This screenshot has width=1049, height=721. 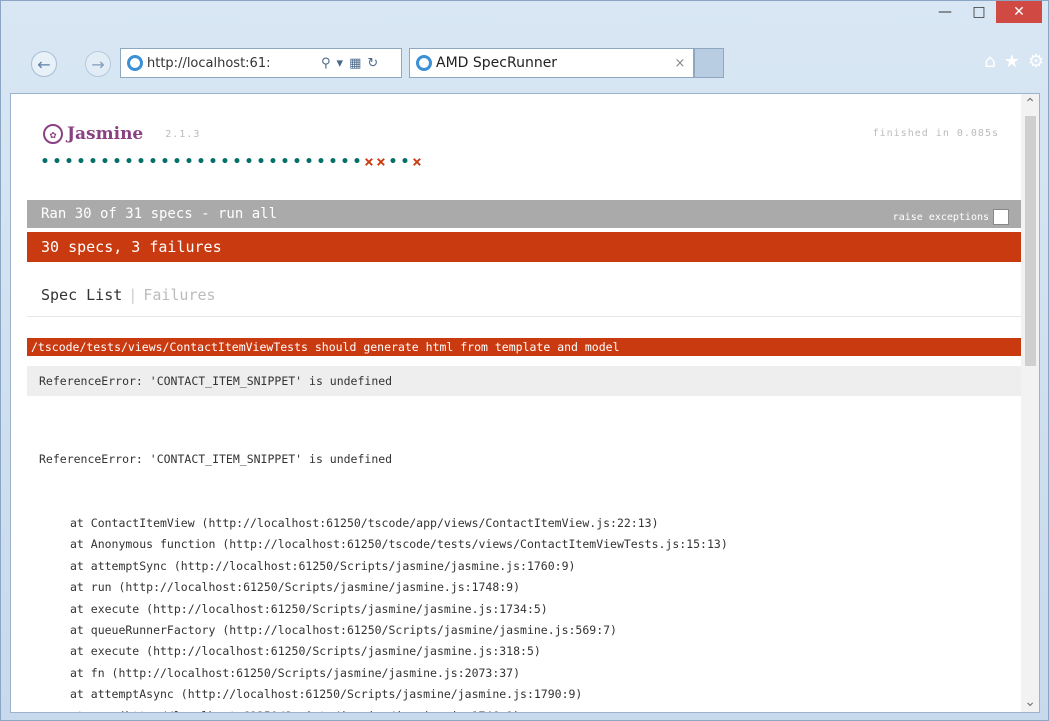 I want to click on raise-exceptions-option: raise exceptions, so click(x=951, y=217).